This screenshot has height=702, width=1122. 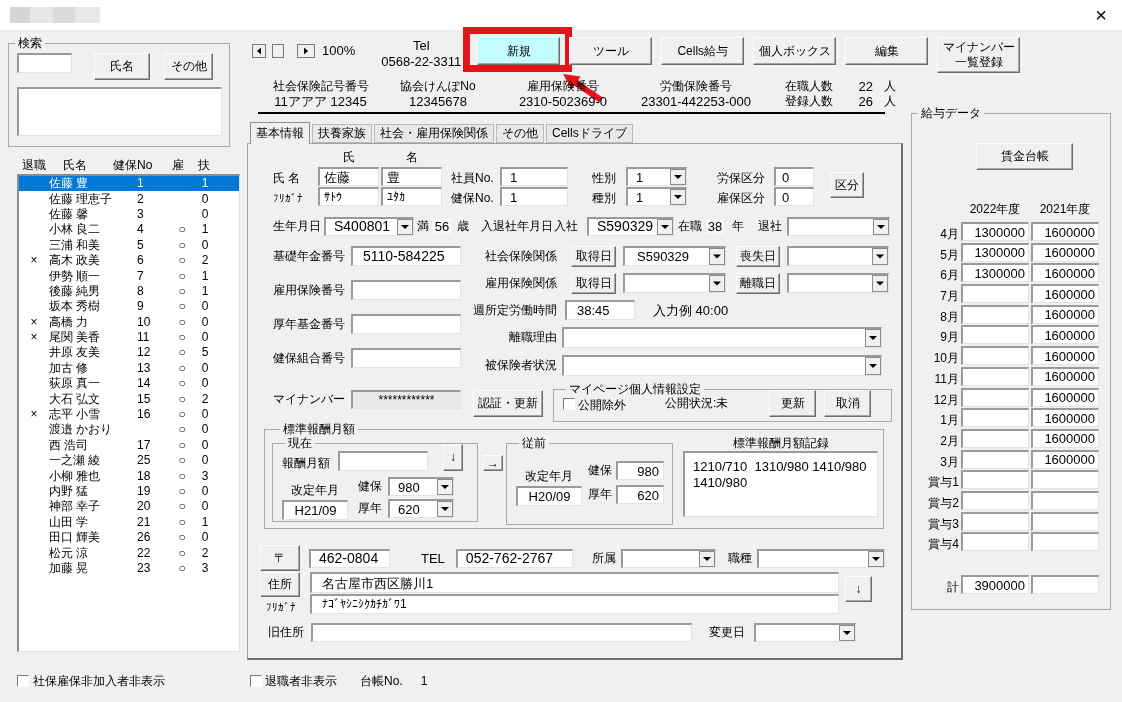 I want to click on employee-row: 坂本 秀樹 9 ○ 0, so click(x=129, y=307).